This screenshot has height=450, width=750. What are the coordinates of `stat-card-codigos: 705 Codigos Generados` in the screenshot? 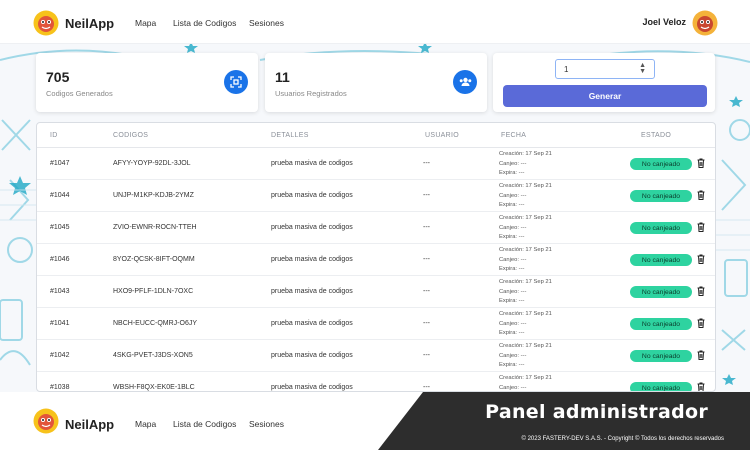 It's located at (147, 82).